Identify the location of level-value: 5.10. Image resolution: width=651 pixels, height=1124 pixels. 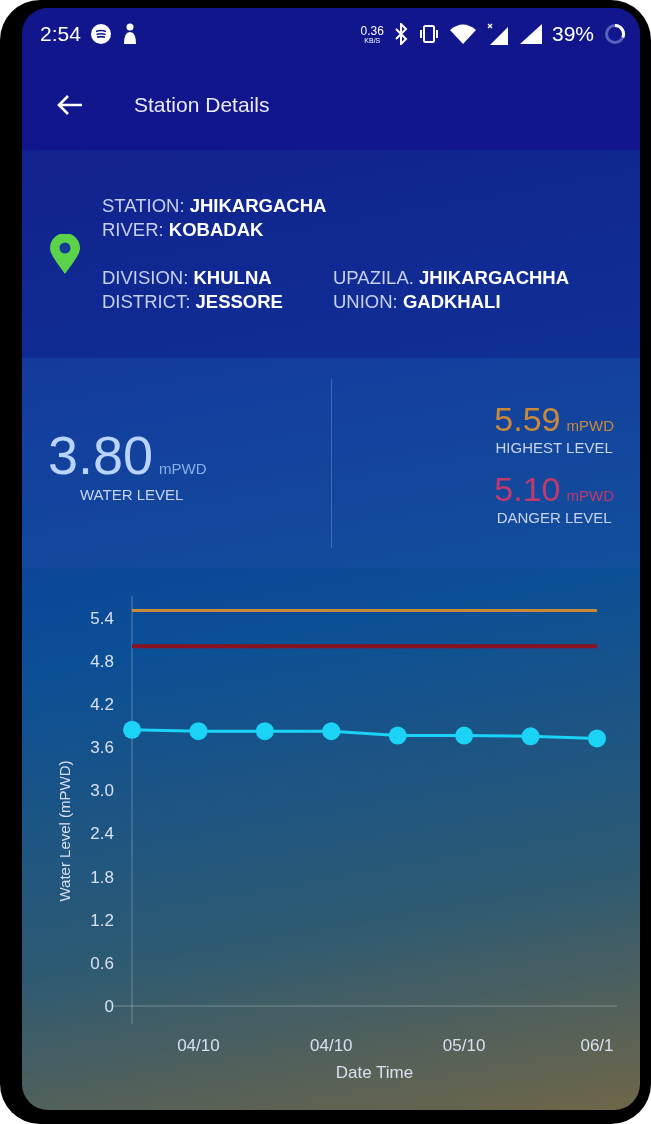
(527, 489).